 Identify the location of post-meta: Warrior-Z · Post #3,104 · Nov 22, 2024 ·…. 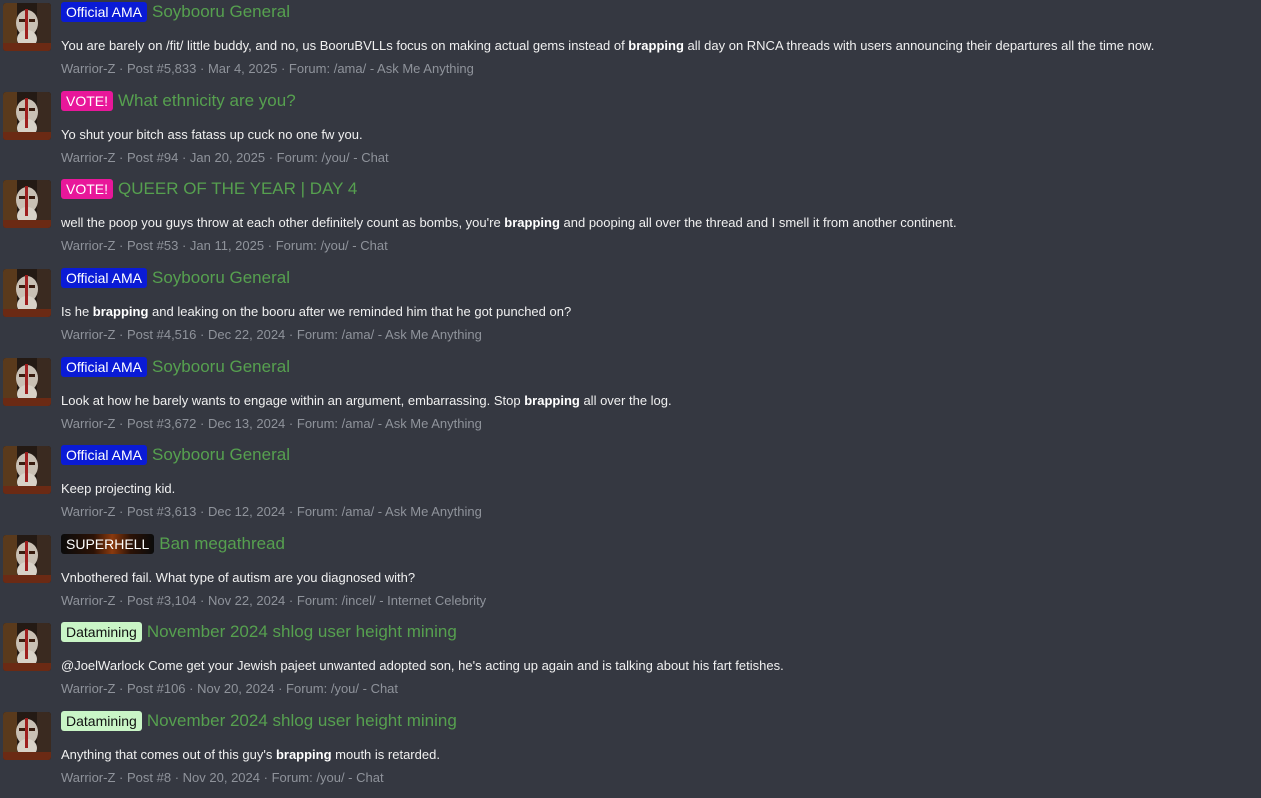
(273, 600).